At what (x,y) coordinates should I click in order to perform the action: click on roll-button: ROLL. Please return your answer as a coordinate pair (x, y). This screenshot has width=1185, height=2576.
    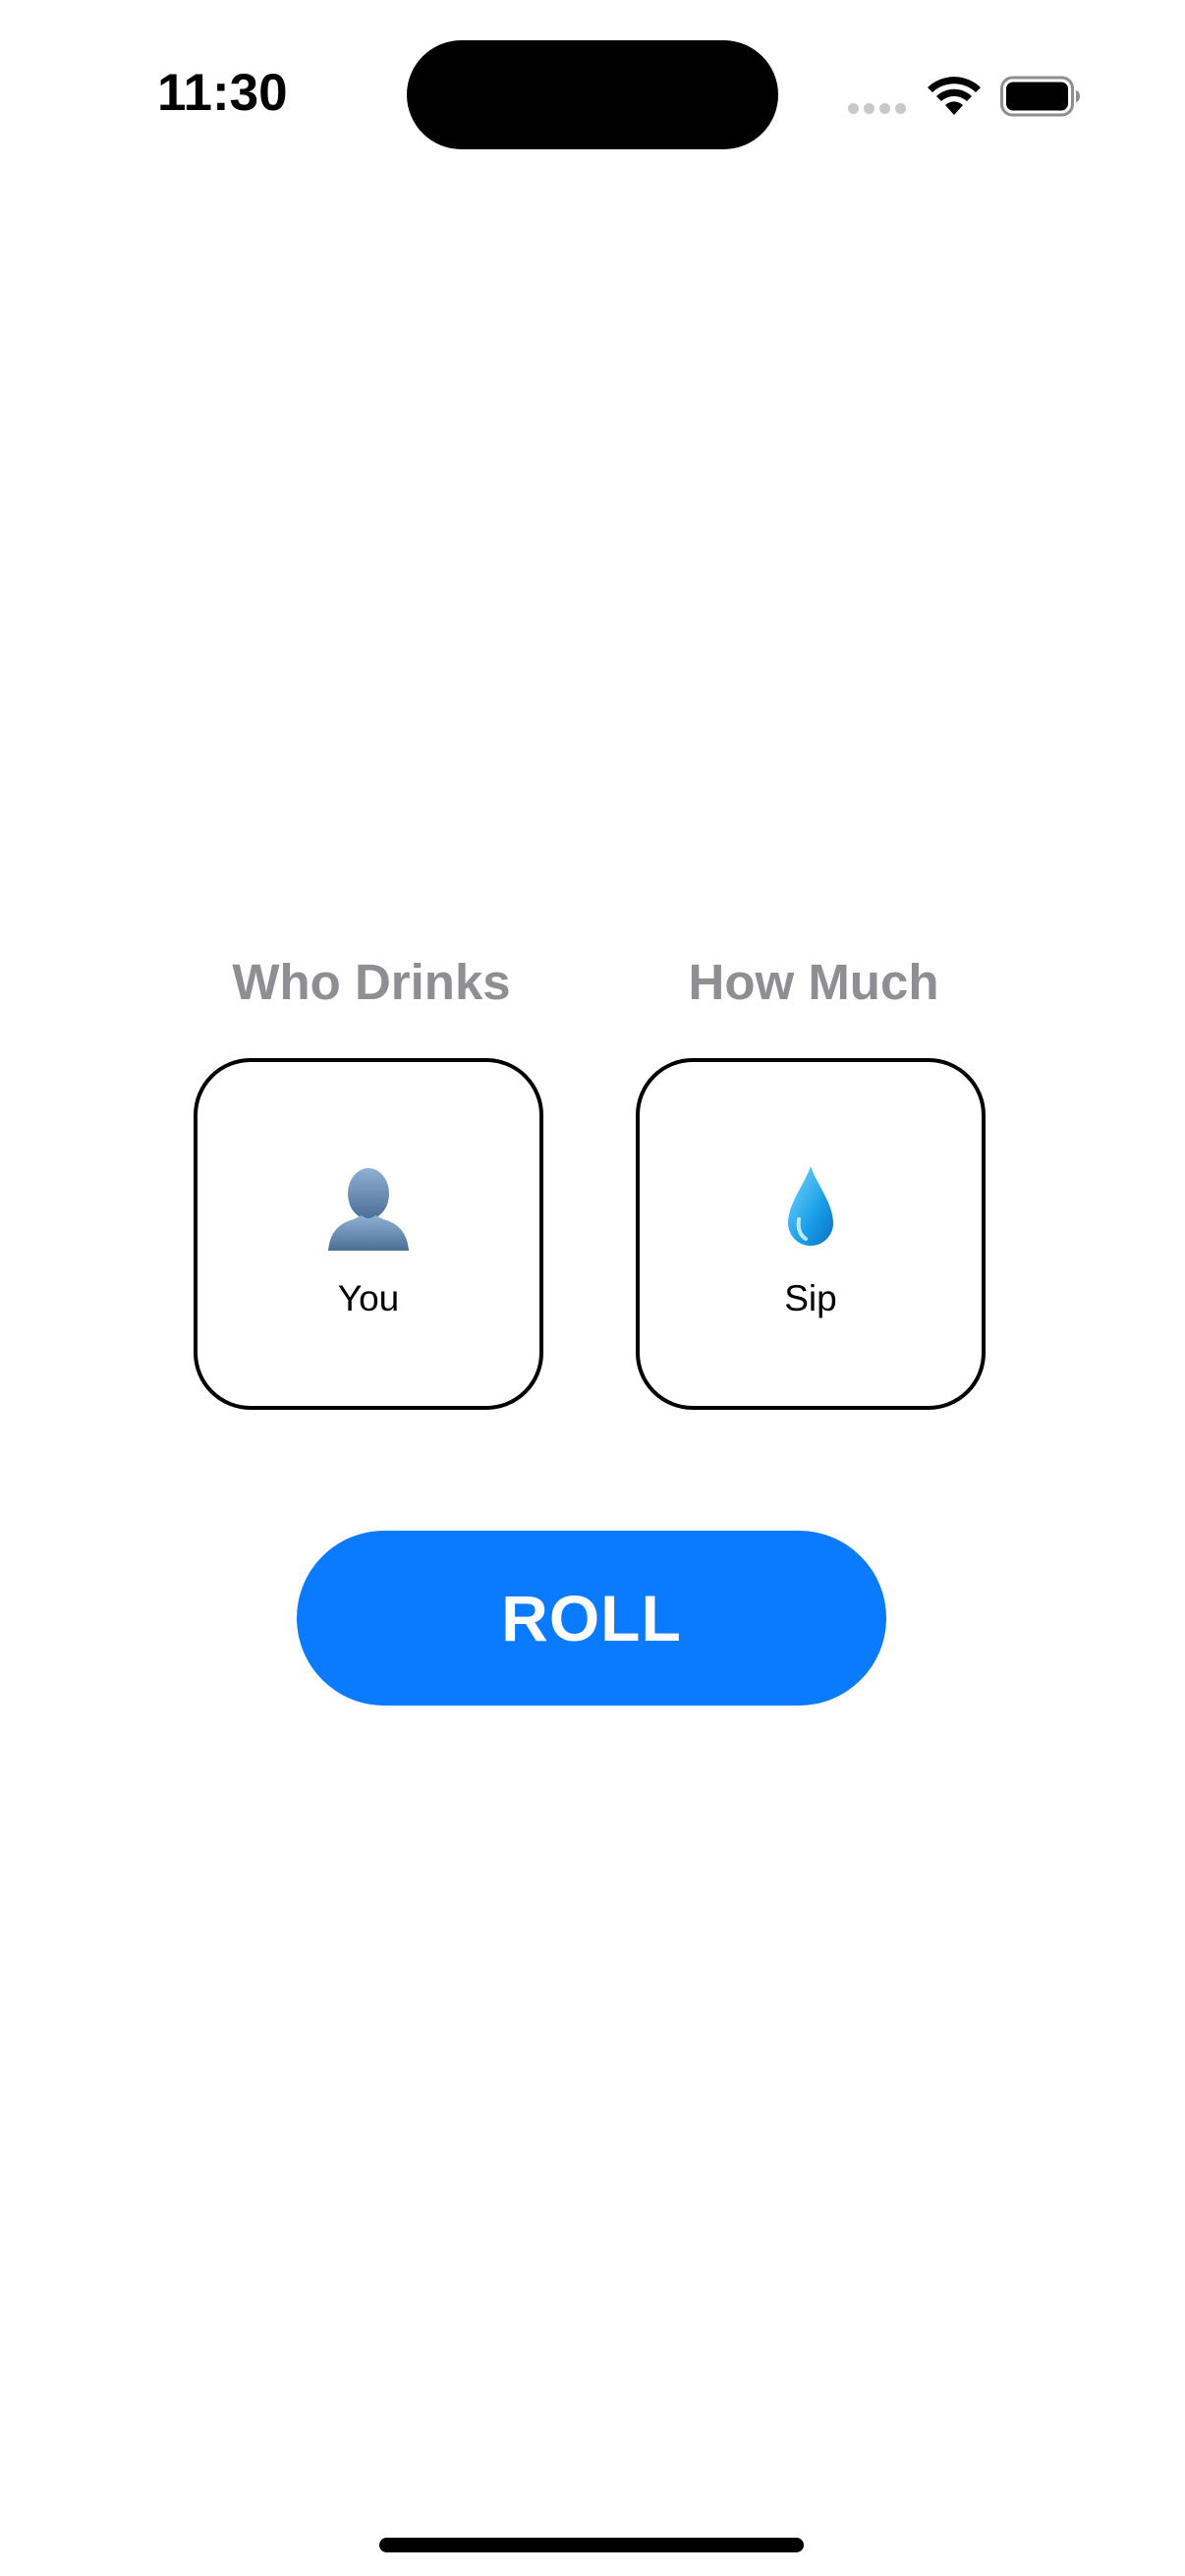
    Looking at the image, I should click on (592, 1618).